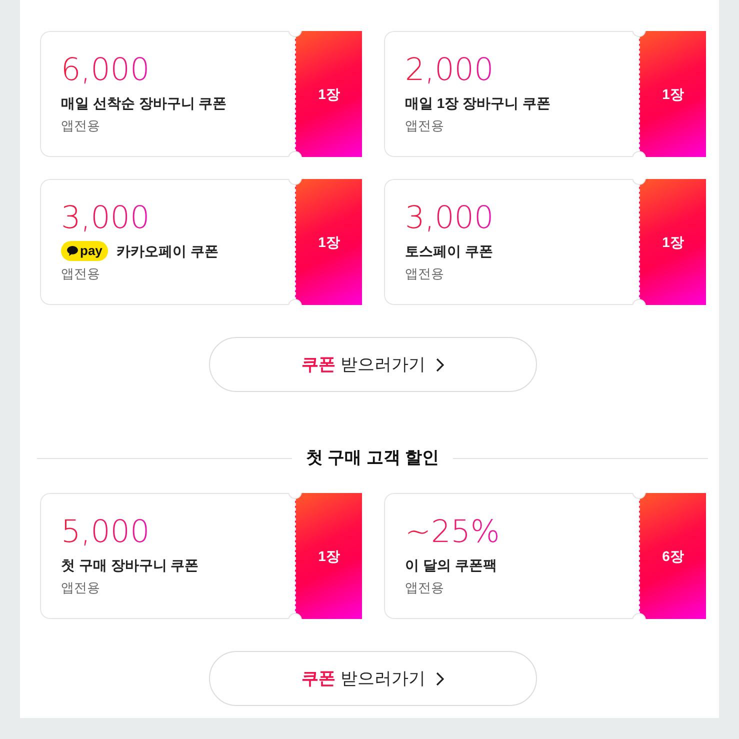 This screenshot has width=739, height=739. What do you see at coordinates (72, 251) in the screenshot?
I see `speech-bubble-icon` at bounding box center [72, 251].